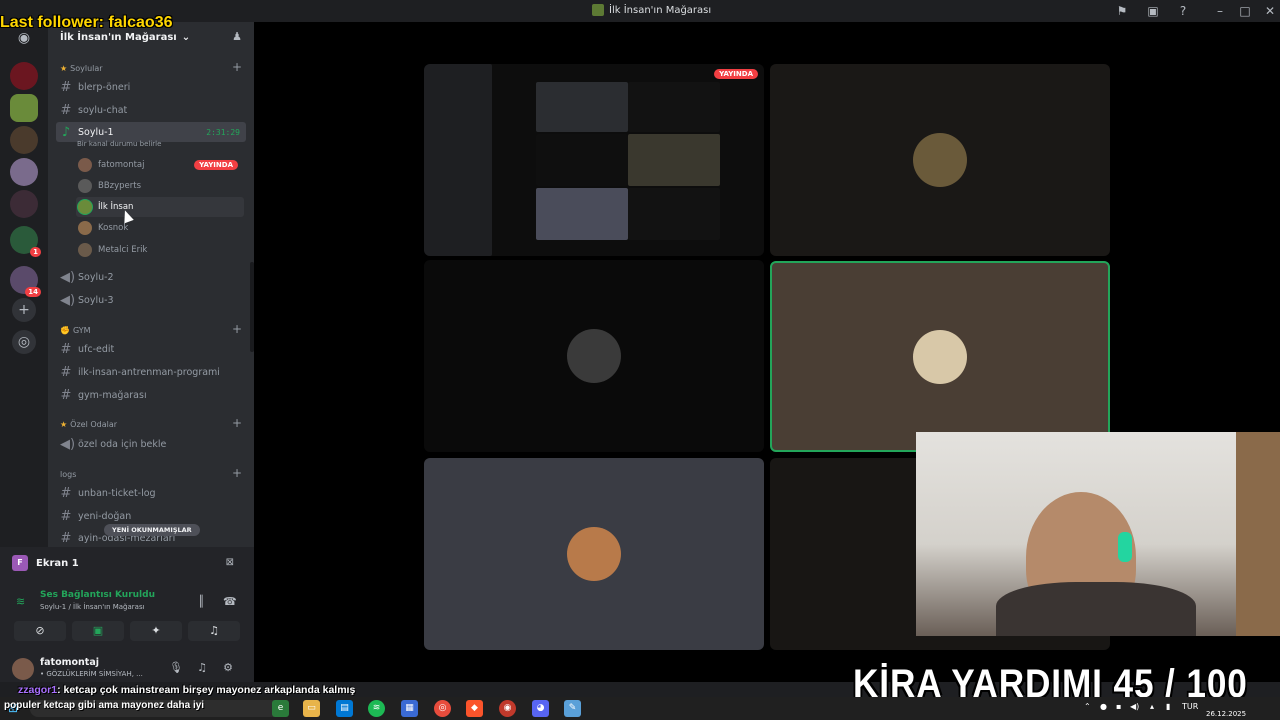 Image resolution: width=1280 pixels, height=720 pixels. What do you see at coordinates (151, 110) in the screenshot?
I see `channel-soylu-chat: # soylu-chat` at bounding box center [151, 110].